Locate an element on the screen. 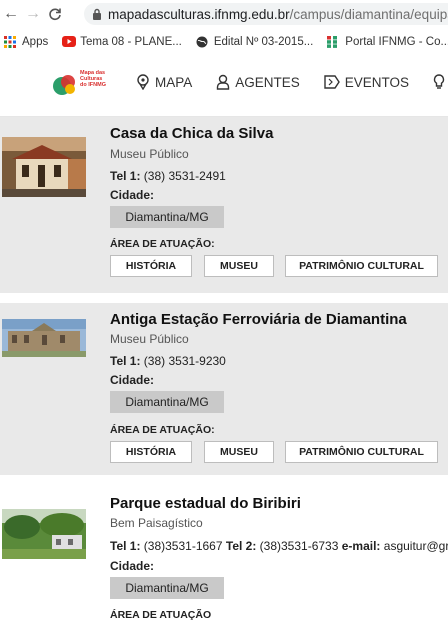 This screenshot has width=448, height=621. area-label: ÁREA DE ATUAÇÃO is located at coordinates (161, 615).